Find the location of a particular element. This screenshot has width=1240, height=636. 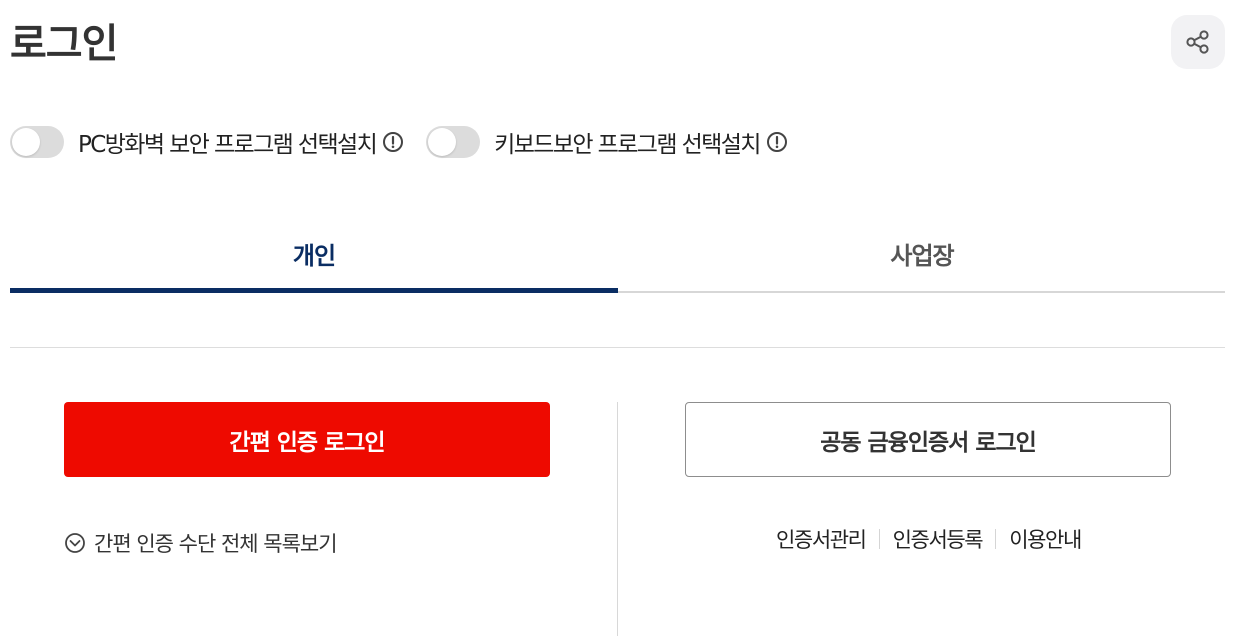

keyboard-security-toggle is located at coordinates (453, 142).